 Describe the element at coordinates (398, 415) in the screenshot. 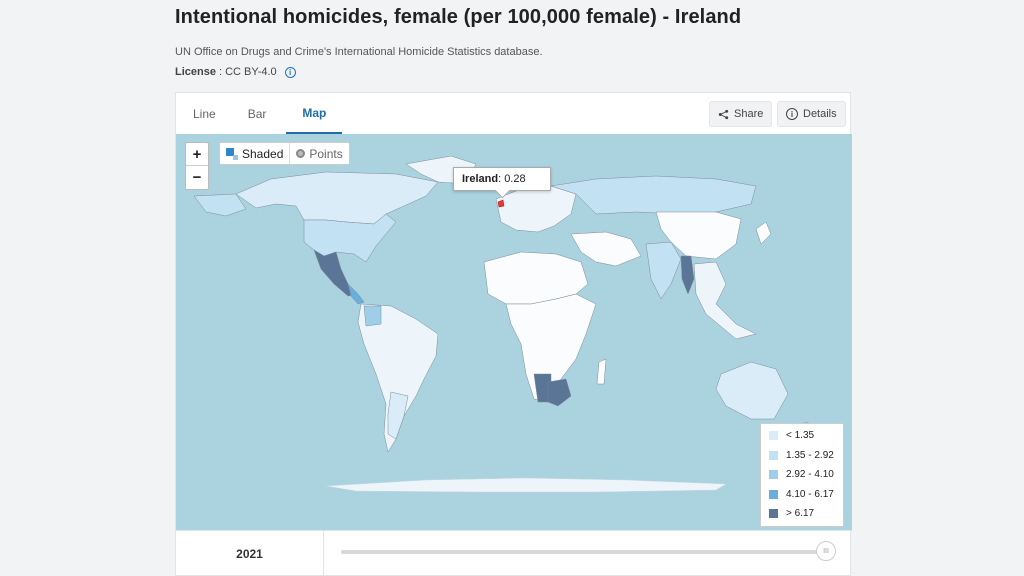

I see `country-argentina` at that location.